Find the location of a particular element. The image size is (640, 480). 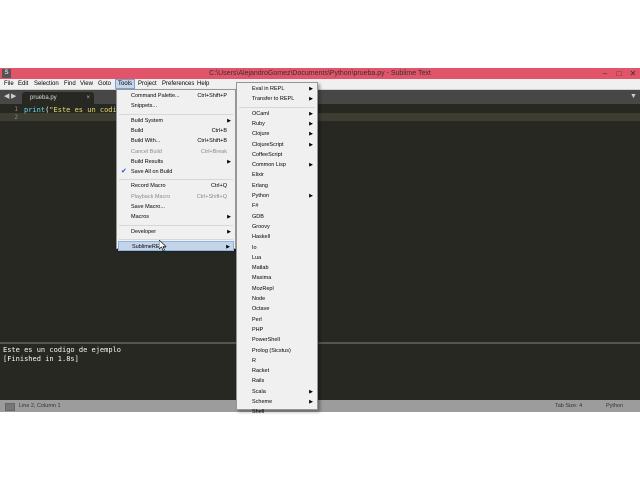

menu-help: Help is located at coordinates (203, 84).